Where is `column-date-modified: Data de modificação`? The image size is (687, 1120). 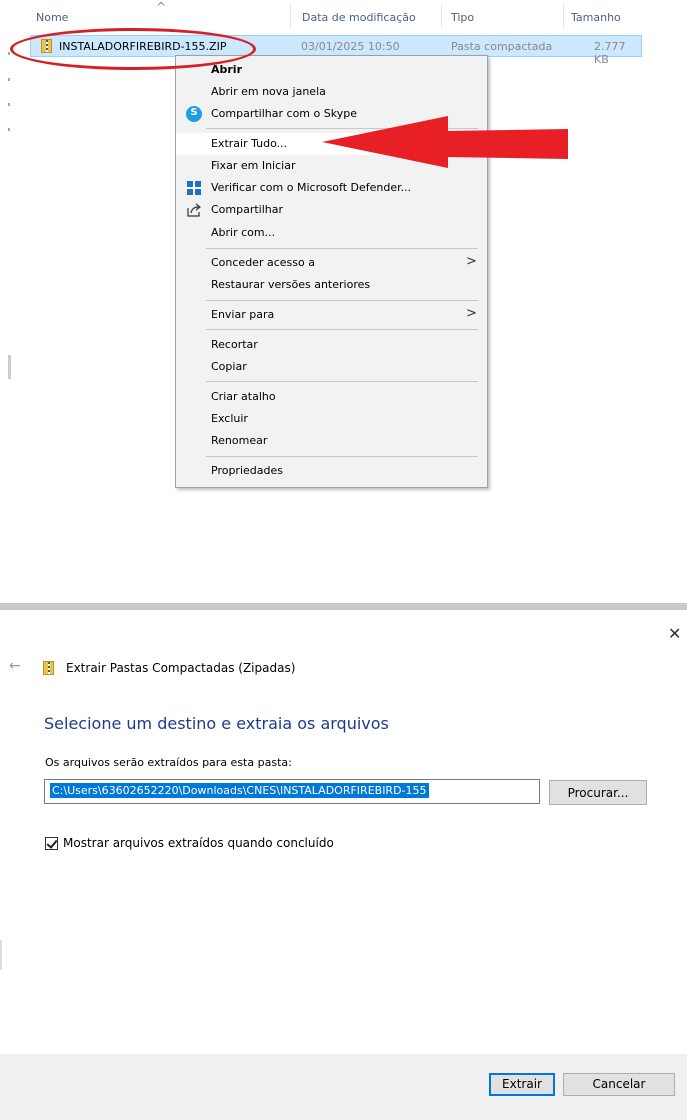
column-date-modified: Data de modificação is located at coordinates (359, 17).